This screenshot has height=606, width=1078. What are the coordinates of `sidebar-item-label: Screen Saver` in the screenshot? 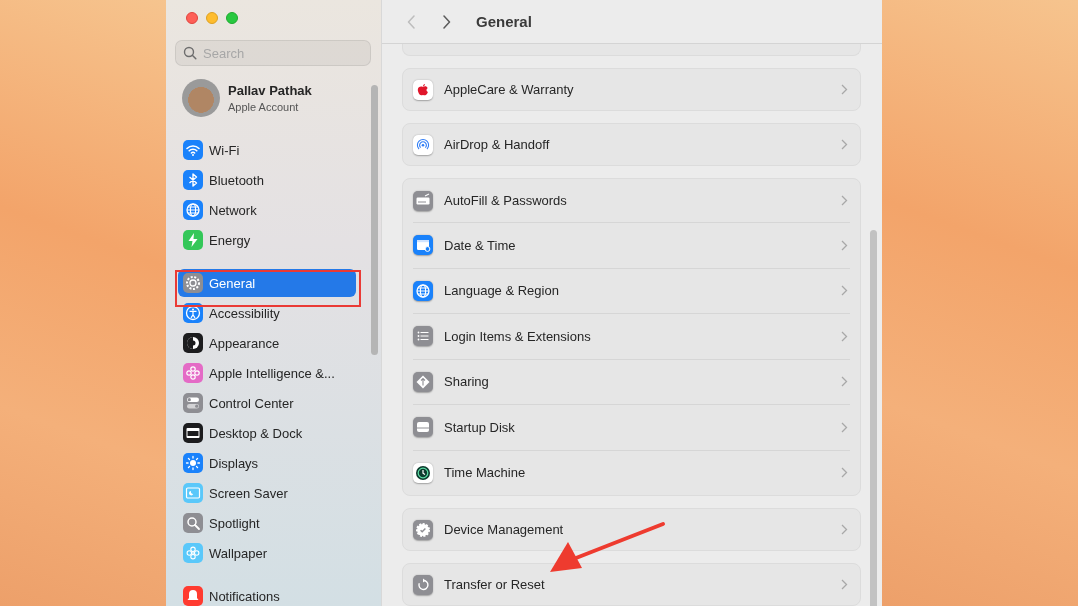 It's located at (248, 493).